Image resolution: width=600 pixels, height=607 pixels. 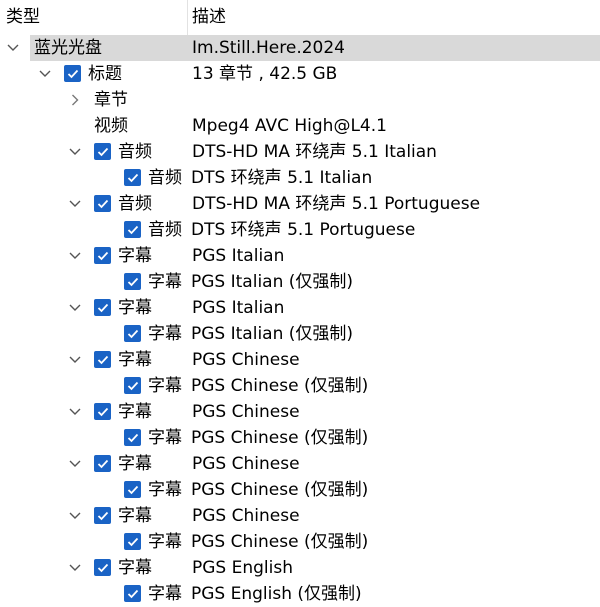 What do you see at coordinates (268, 48) in the screenshot?
I see `tree-row-description: Im.Still.Here.2024` at bounding box center [268, 48].